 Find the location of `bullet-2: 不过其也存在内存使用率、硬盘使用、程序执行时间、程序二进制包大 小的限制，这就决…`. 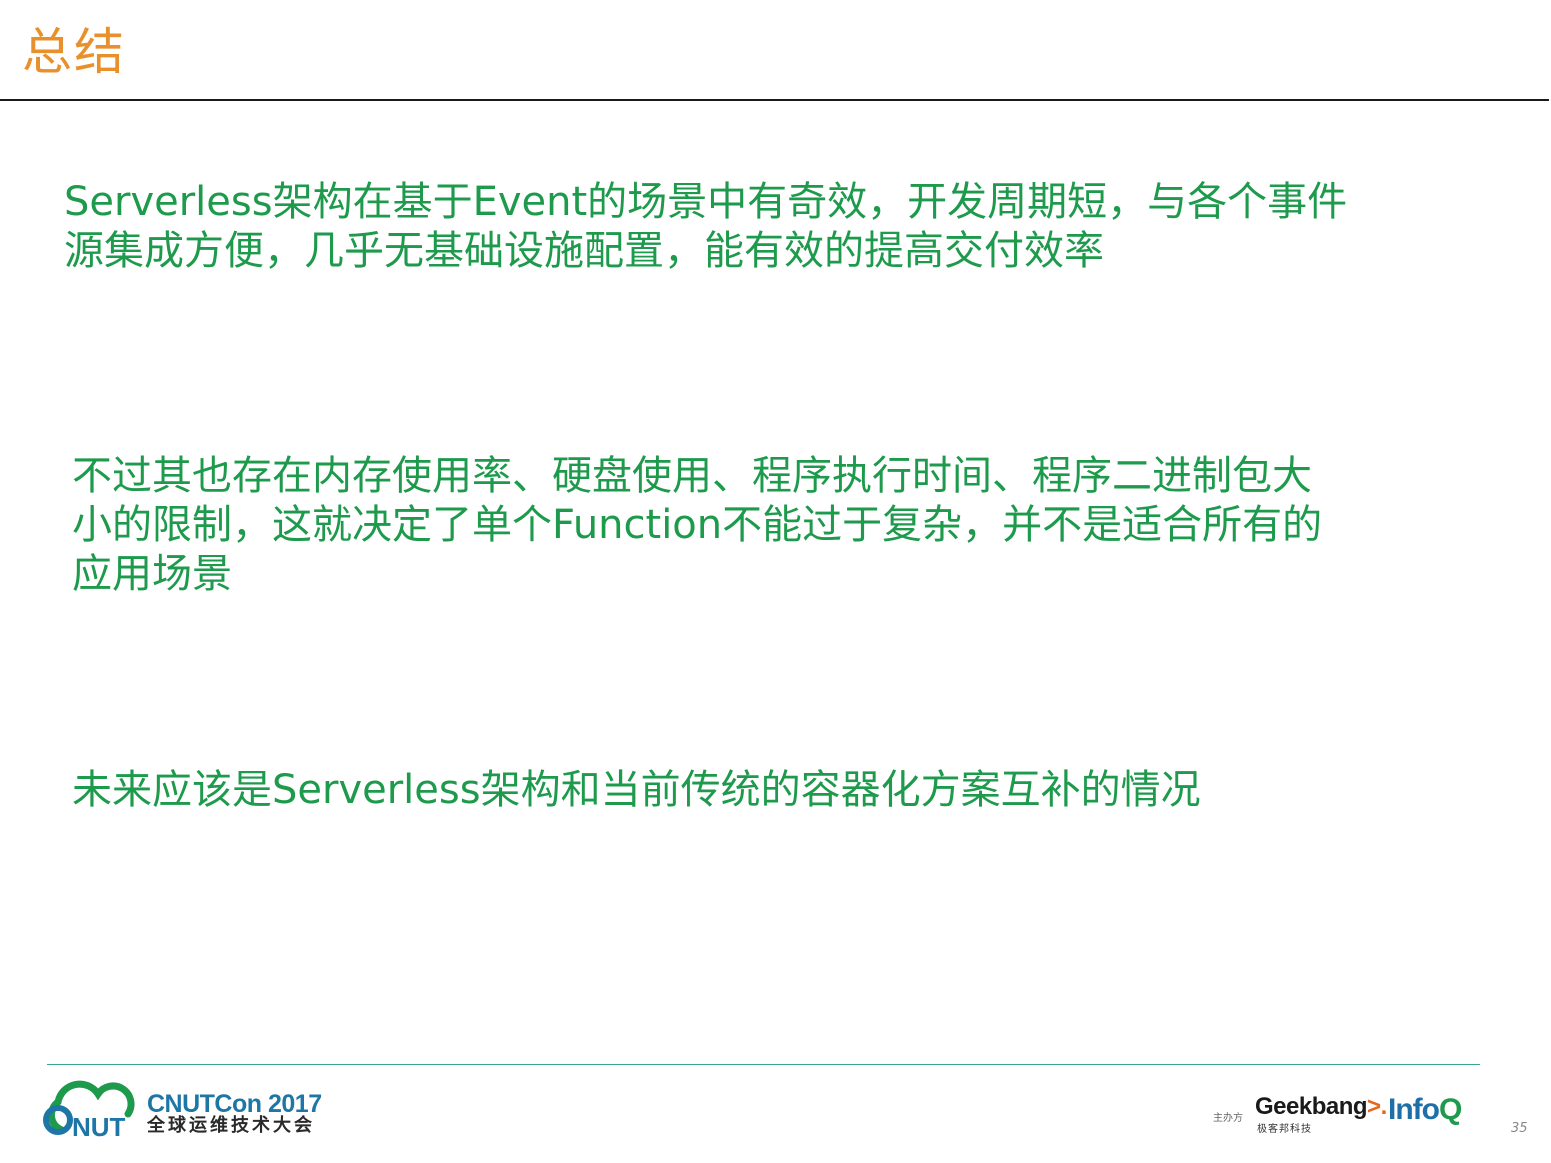

bullet-2: 不过其也存在内存使用率、硬盘使用、程序执行时间、程序二进制包大 小的限制，这就决… is located at coordinates (697, 525).